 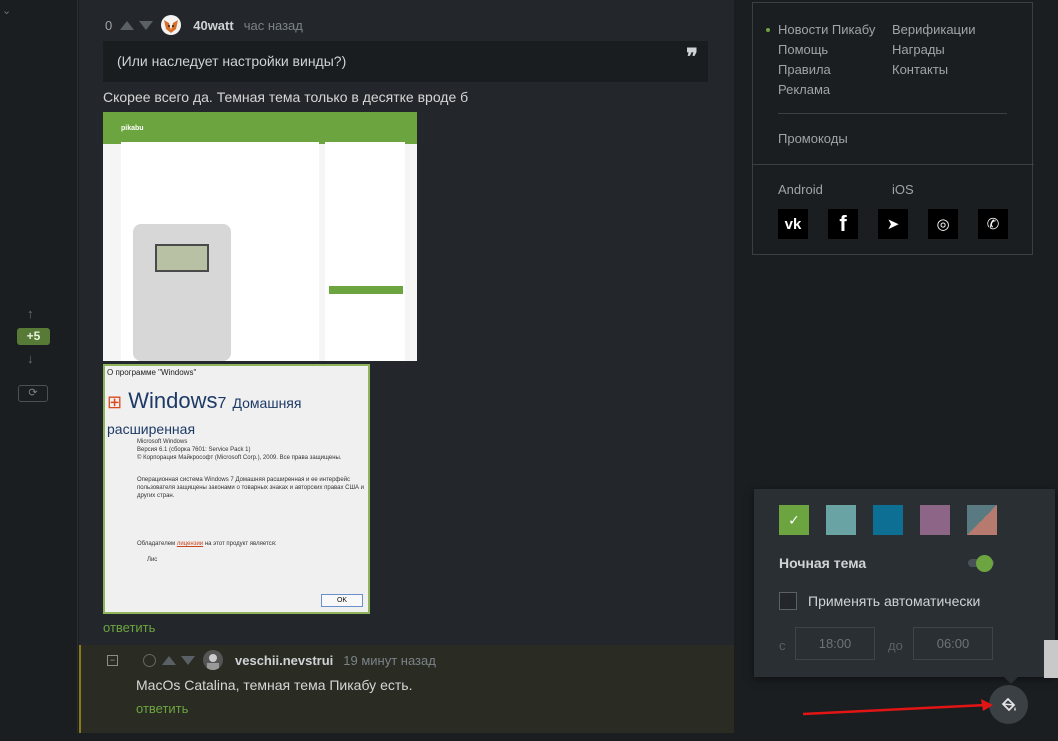 What do you see at coordinates (993, 224) in the screenshot?
I see `viber-icon: ✆` at bounding box center [993, 224].